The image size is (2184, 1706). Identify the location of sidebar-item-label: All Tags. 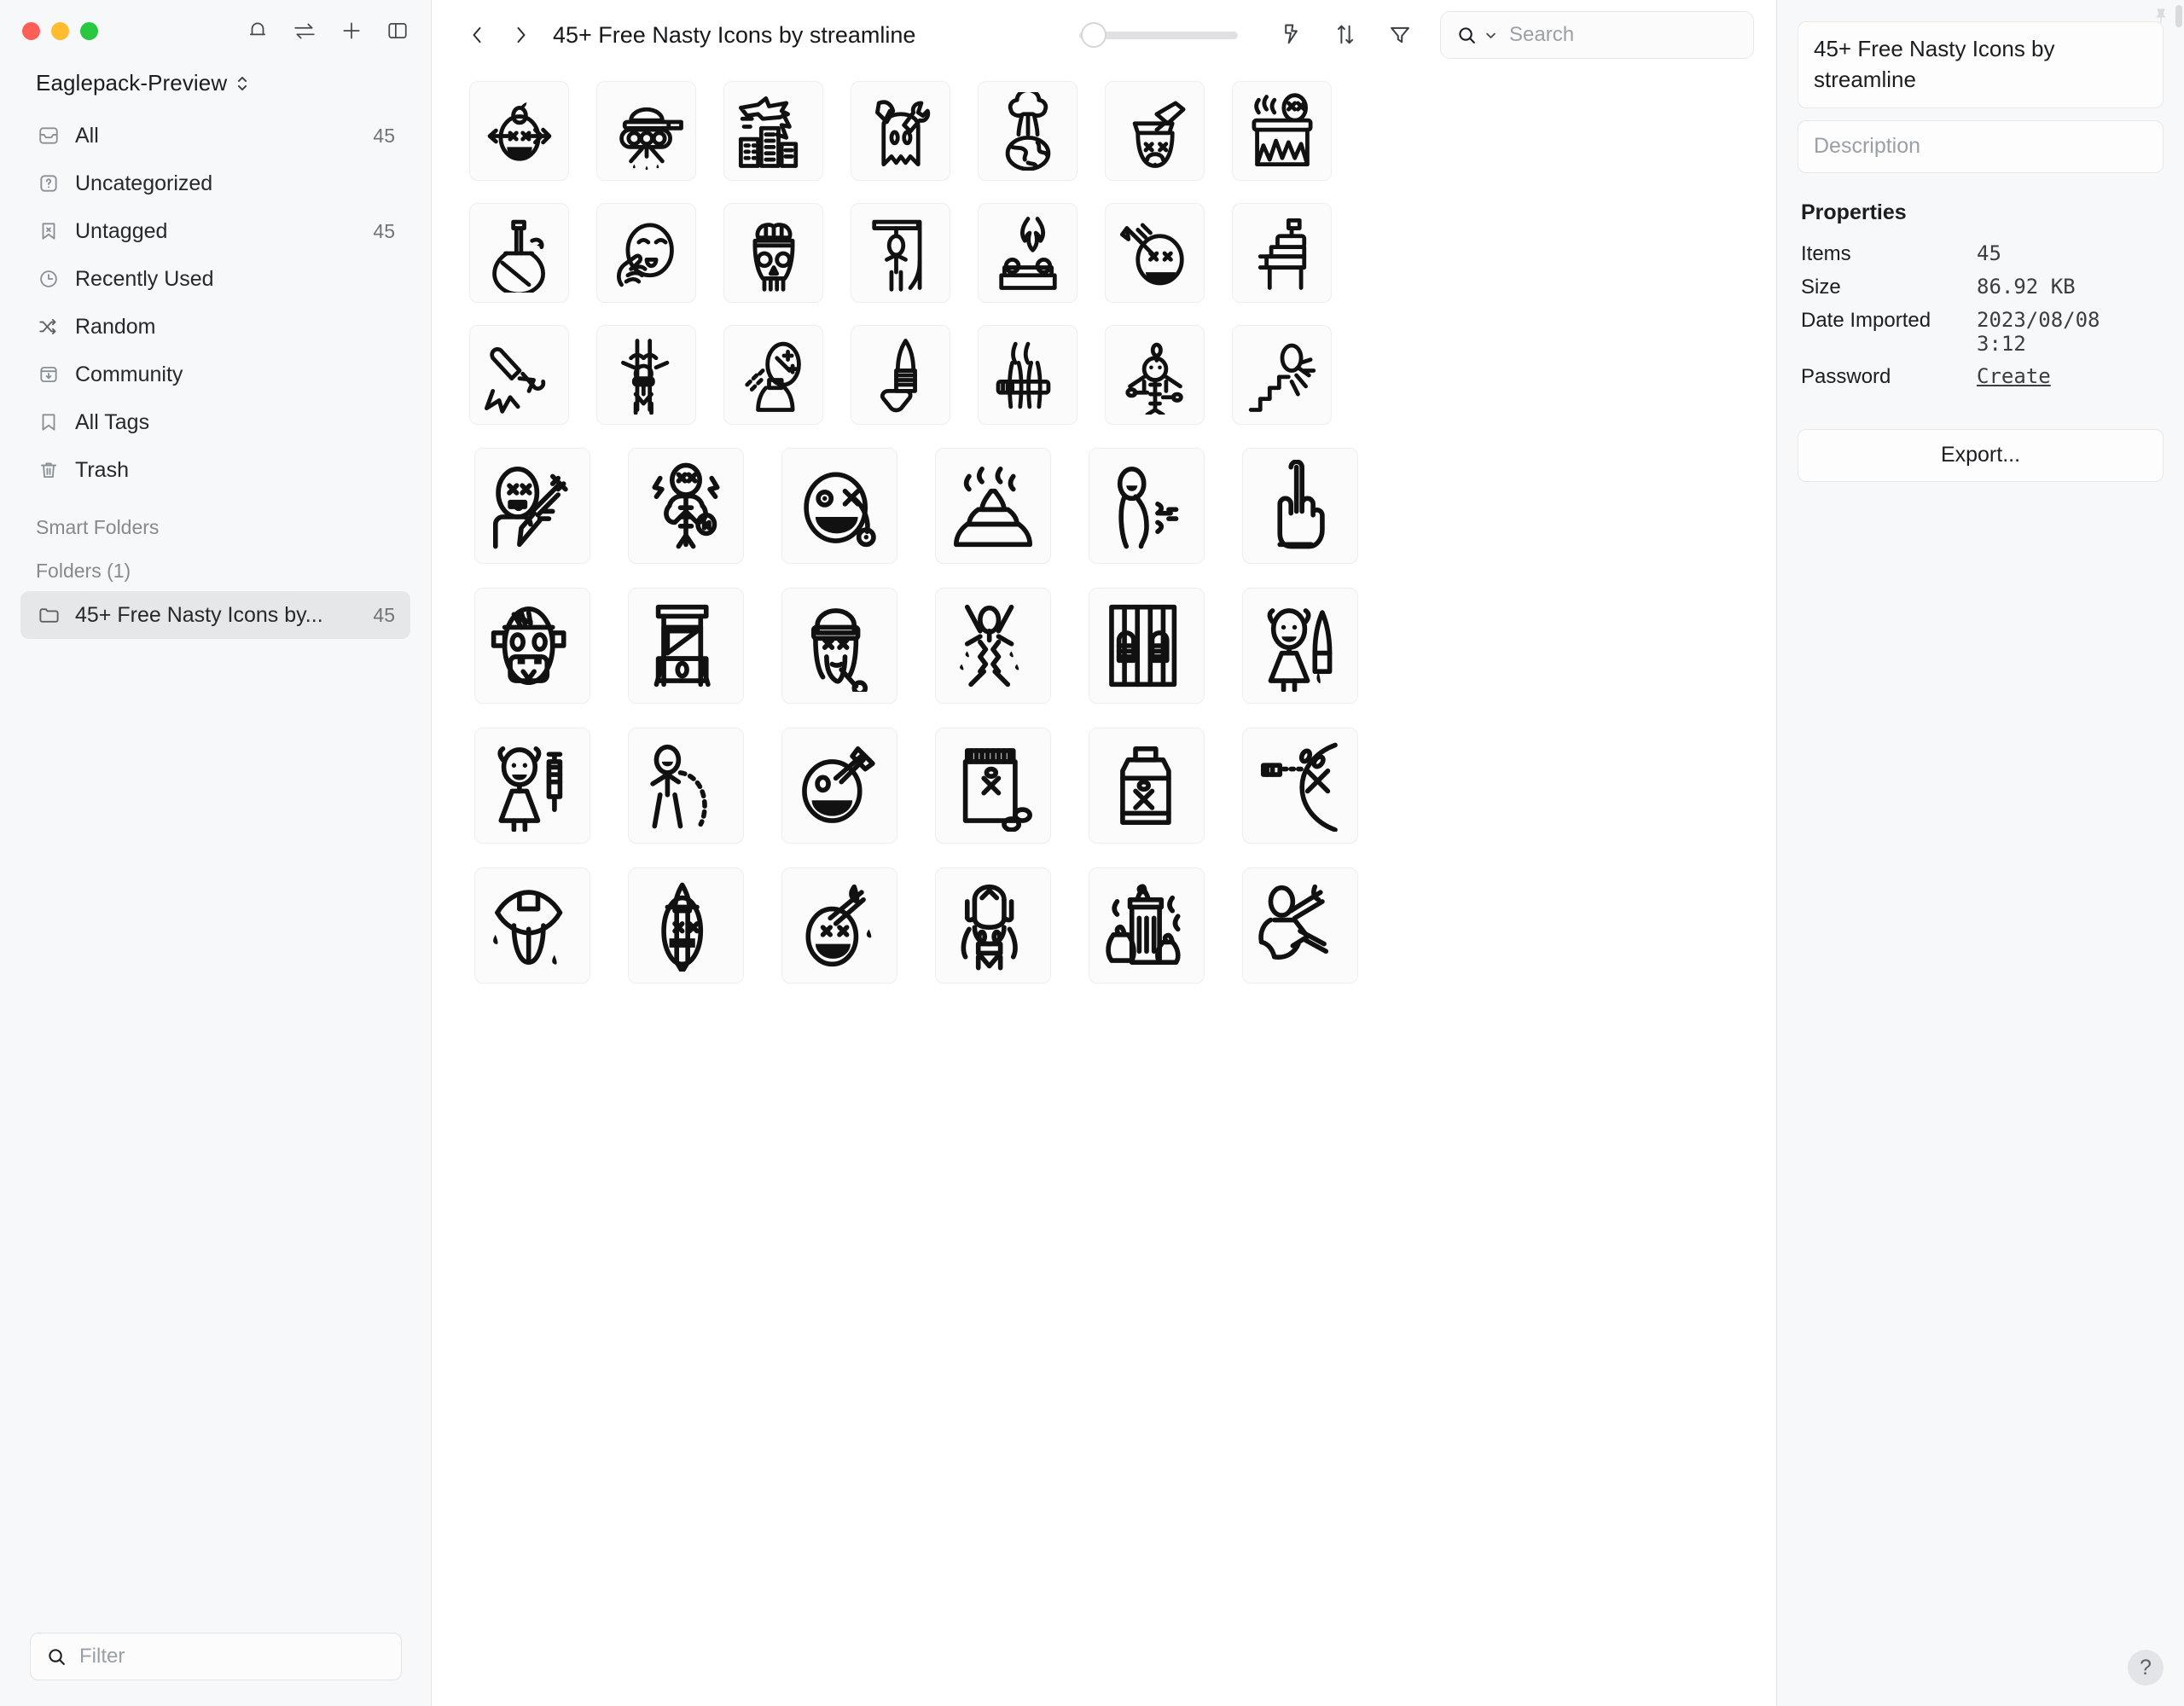
(113, 421).